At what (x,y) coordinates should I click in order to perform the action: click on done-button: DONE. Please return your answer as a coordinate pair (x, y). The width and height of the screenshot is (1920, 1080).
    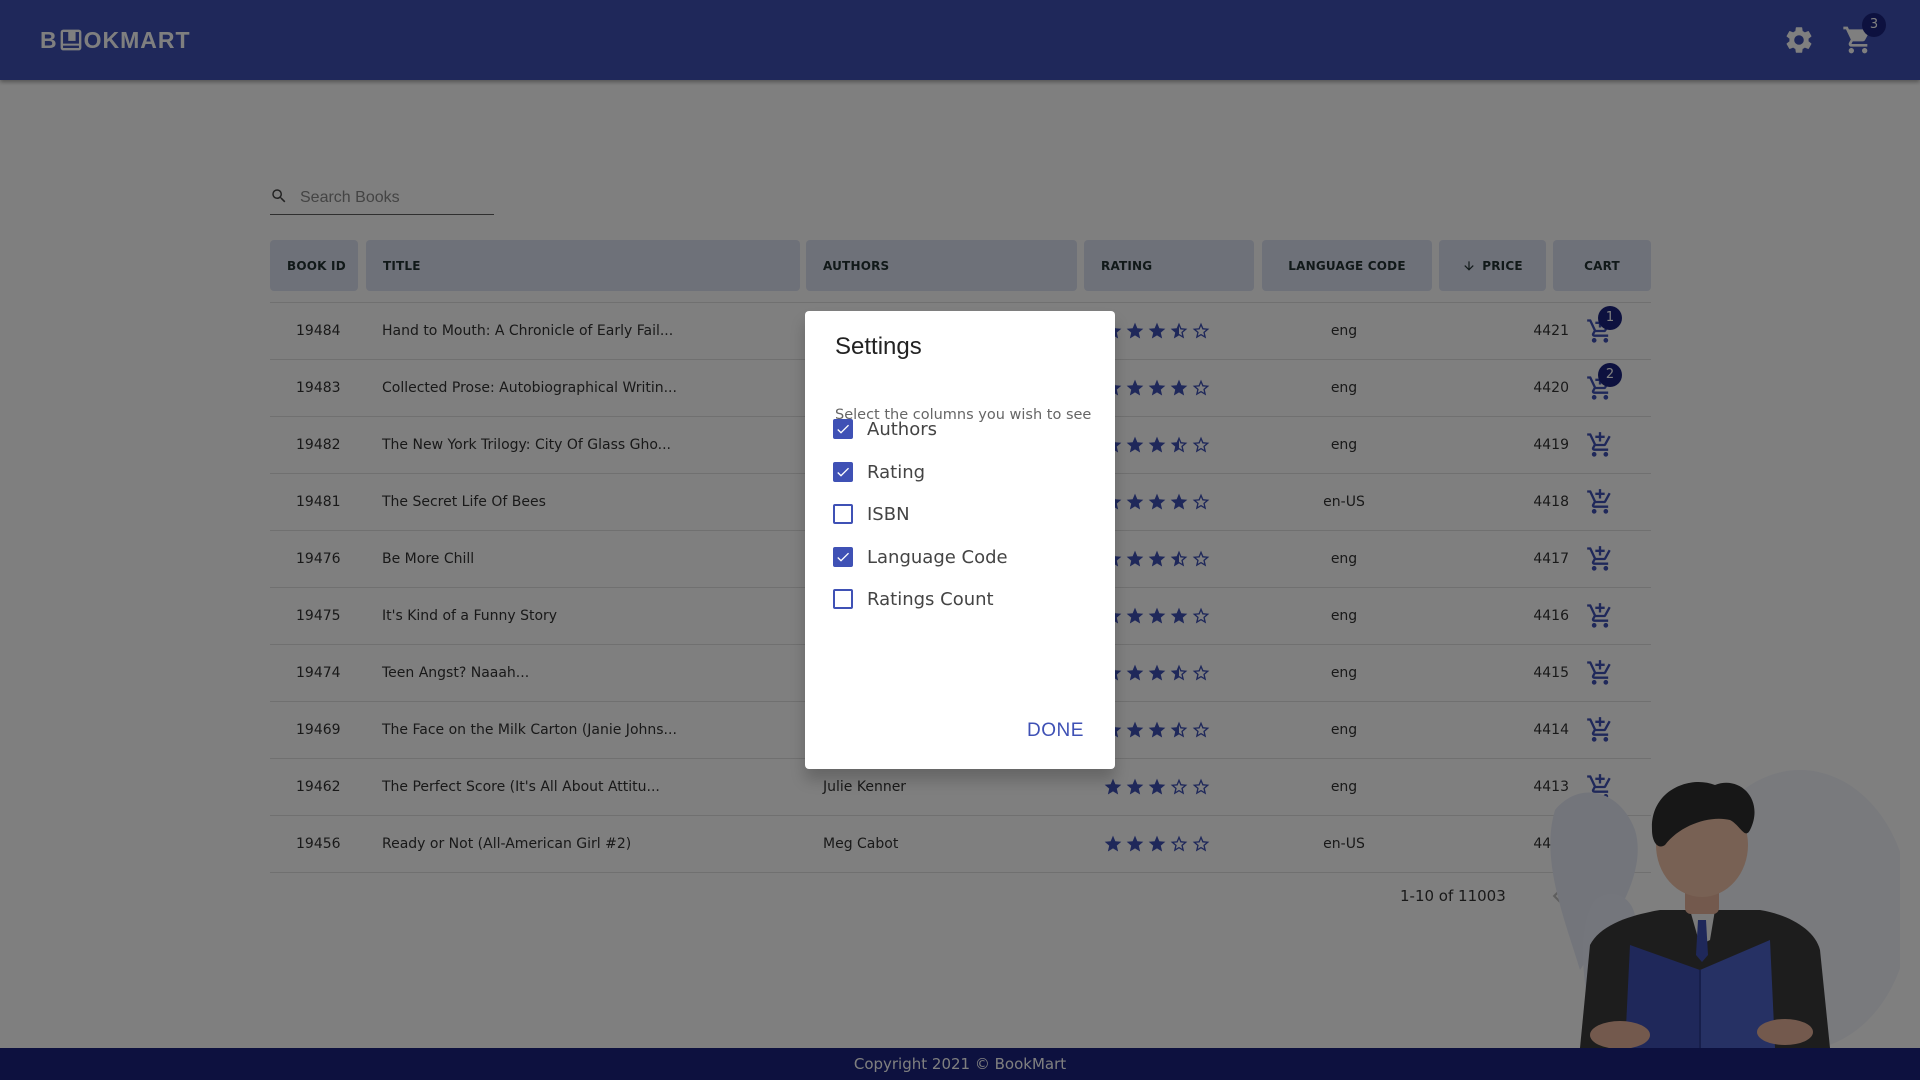
    Looking at the image, I should click on (1055, 731).